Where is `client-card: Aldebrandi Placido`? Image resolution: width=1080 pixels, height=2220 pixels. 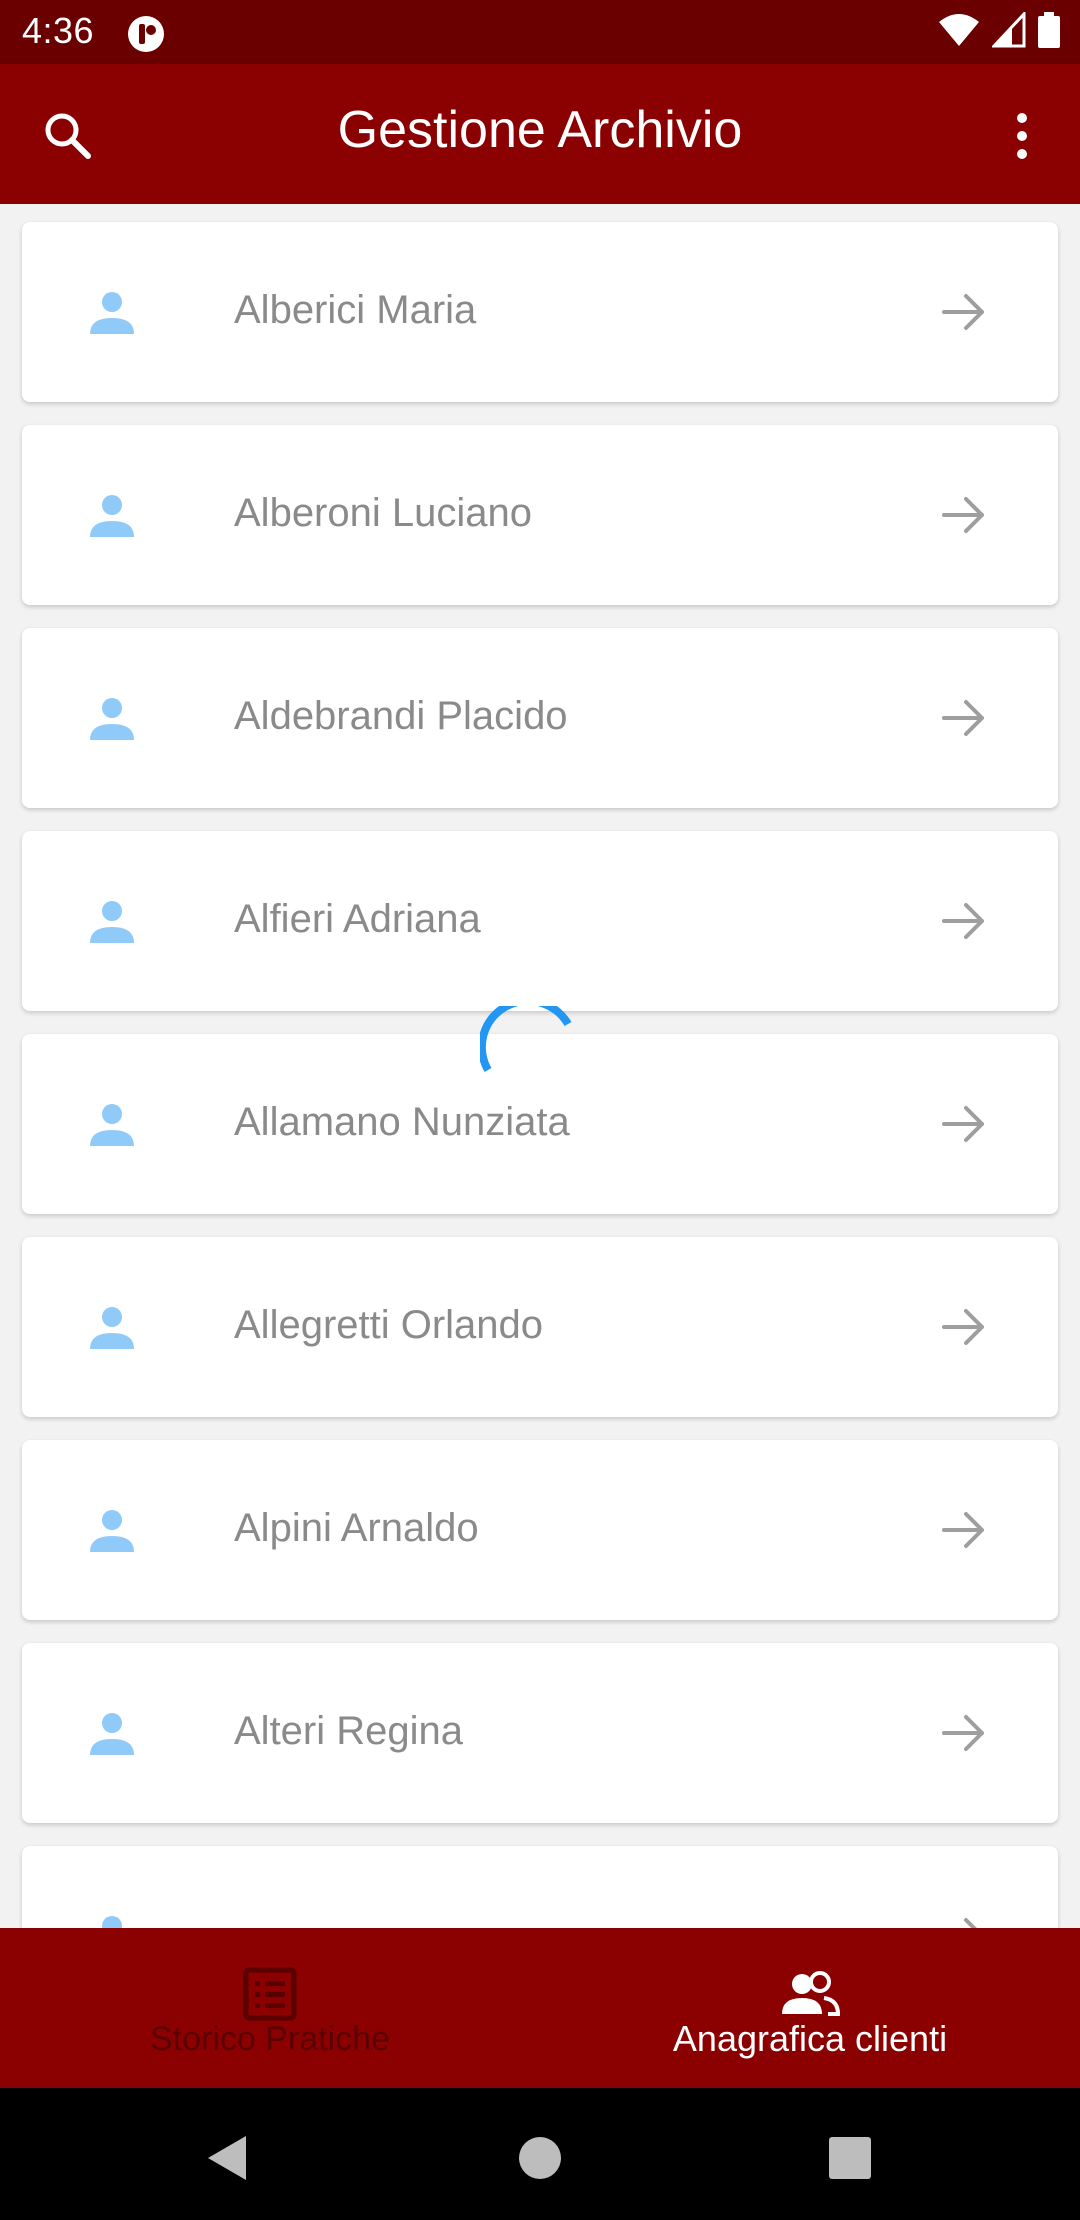
client-card: Aldebrandi Placido is located at coordinates (540, 718).